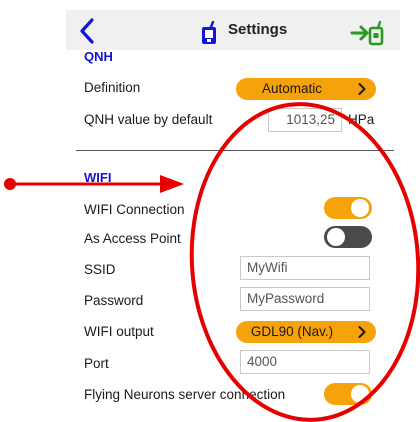  What do you see at coordinates (235, 150) in the screenshot?
I see `section-divider` at bounding box center [235, 150].